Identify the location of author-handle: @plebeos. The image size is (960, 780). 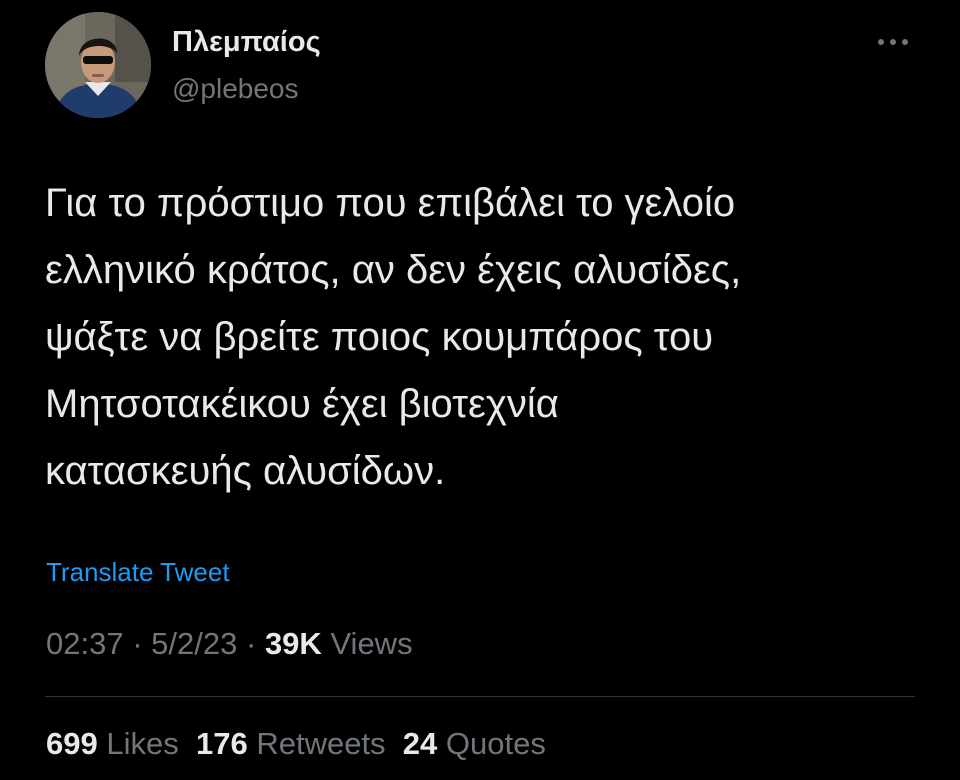
(235, 89).